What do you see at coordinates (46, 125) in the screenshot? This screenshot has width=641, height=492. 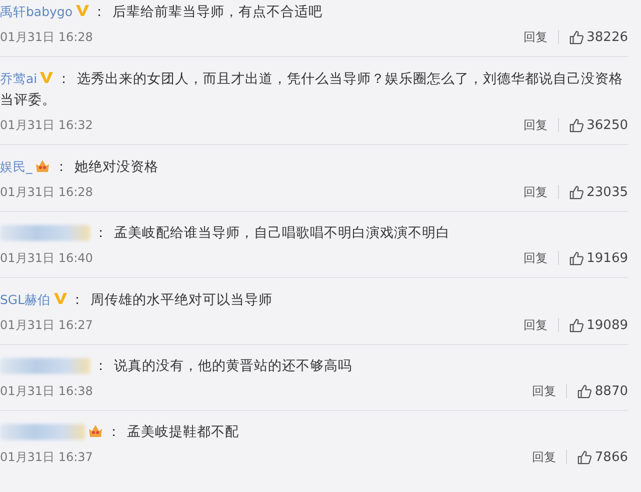 I see `timestamp: 01月31日 16:32` at bounding box center [46, 125].